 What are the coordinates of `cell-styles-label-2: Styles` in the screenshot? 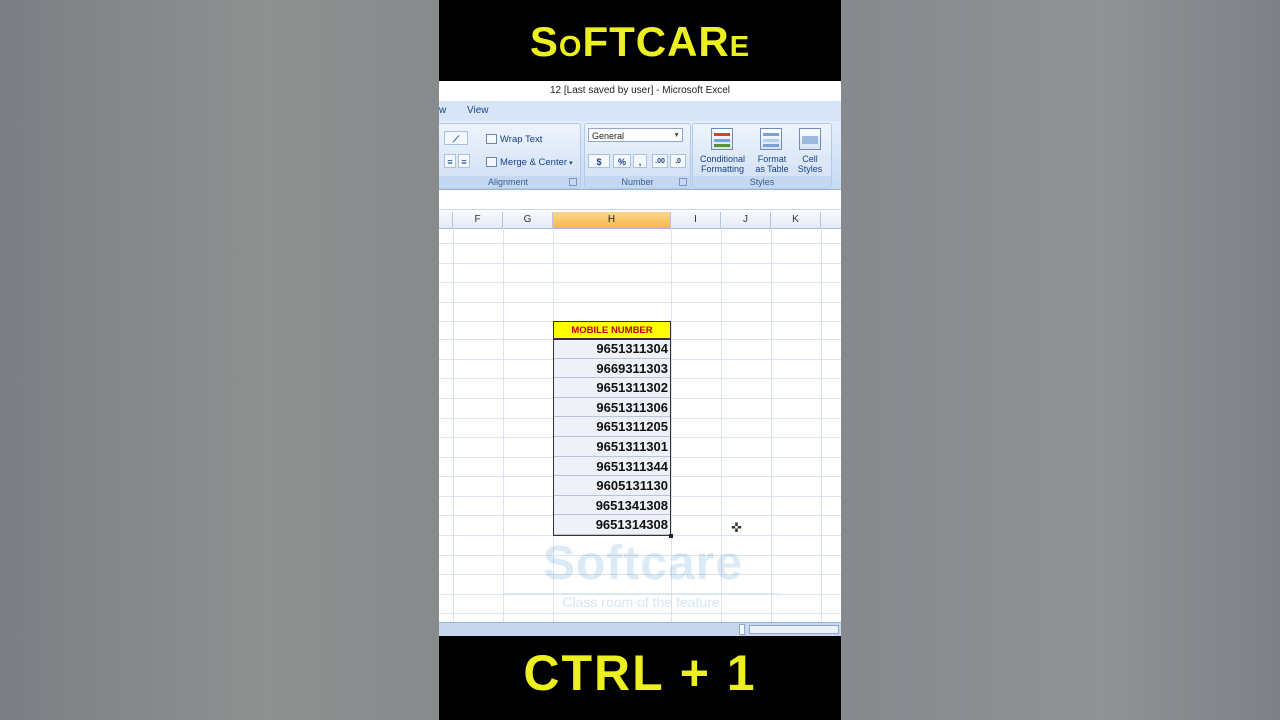 It's located at (810, 169).